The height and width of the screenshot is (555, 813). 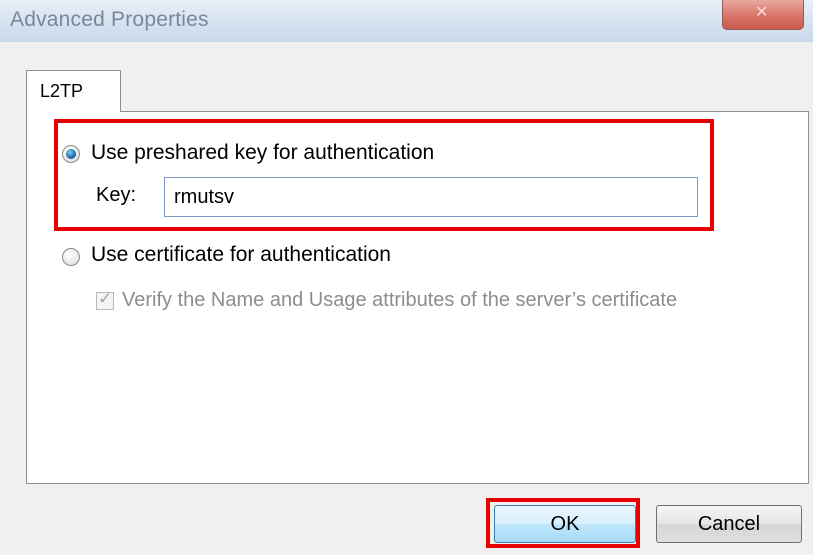 I want to click on checkmark-icon: ✓, so click(x=105, y=298).